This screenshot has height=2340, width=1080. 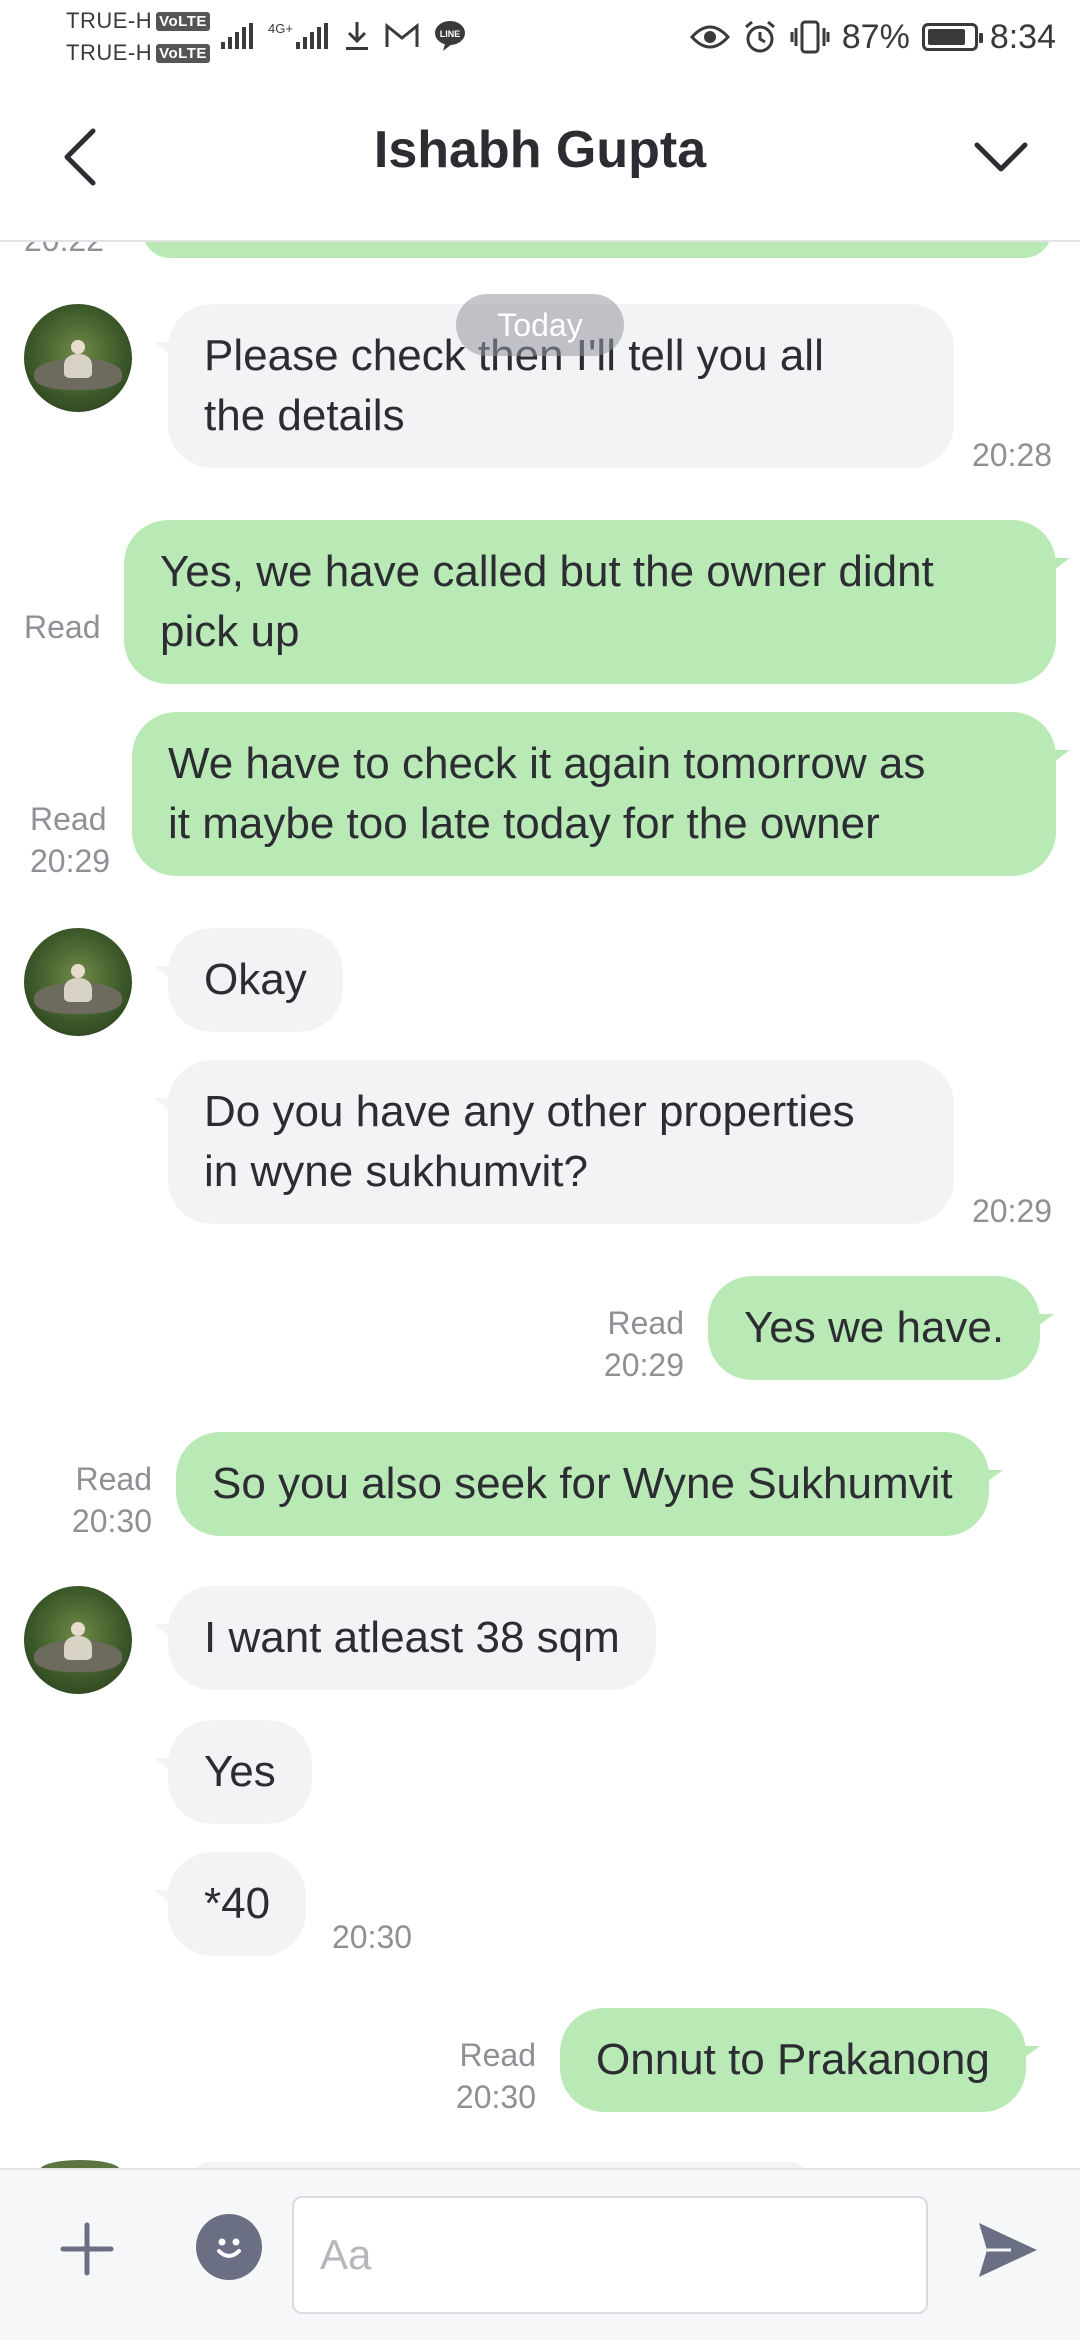 What do you see at coordinates (396, 1171) in the screenshot?
I see `message-text: in wyne sukhumvit?` at bounding box center [396, 1171].